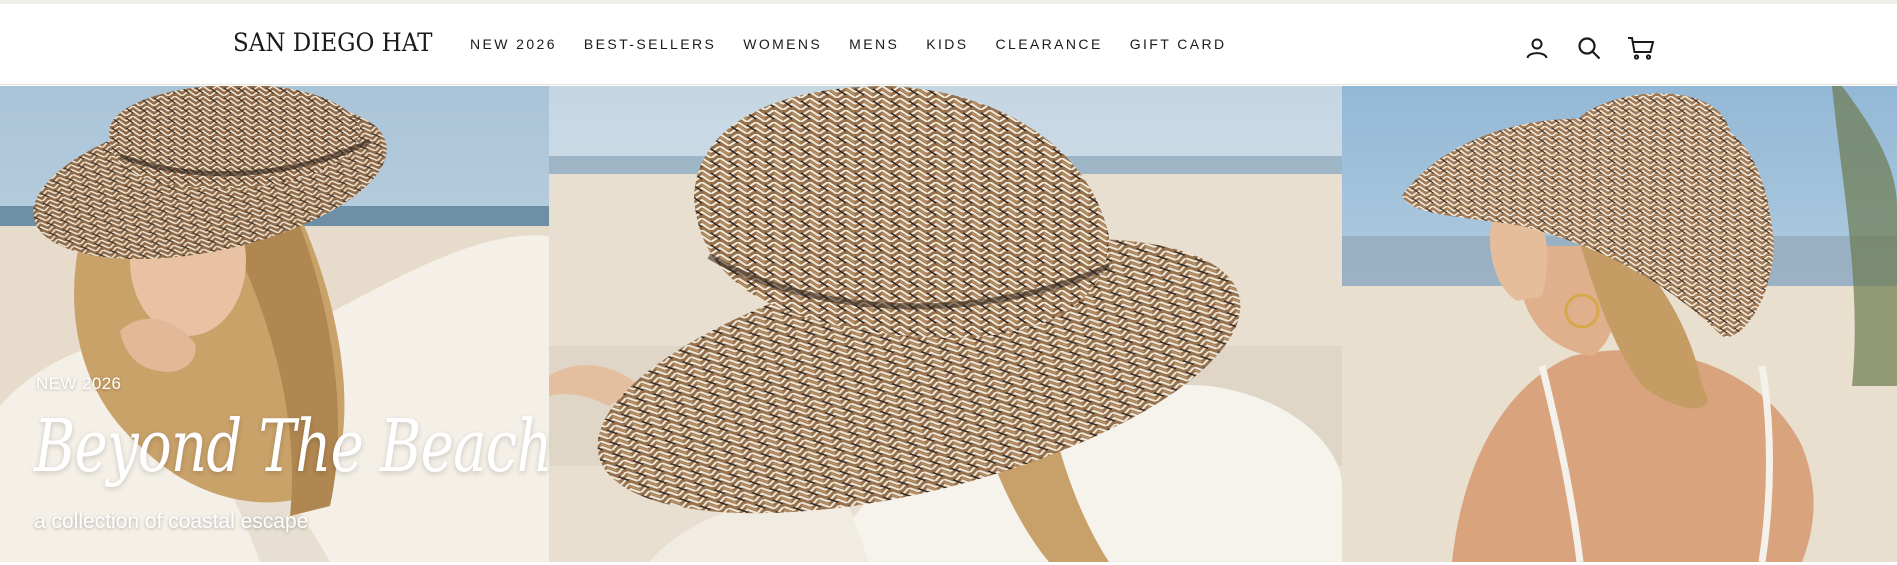  I want to click on cart-icon, so click(1641, 48).